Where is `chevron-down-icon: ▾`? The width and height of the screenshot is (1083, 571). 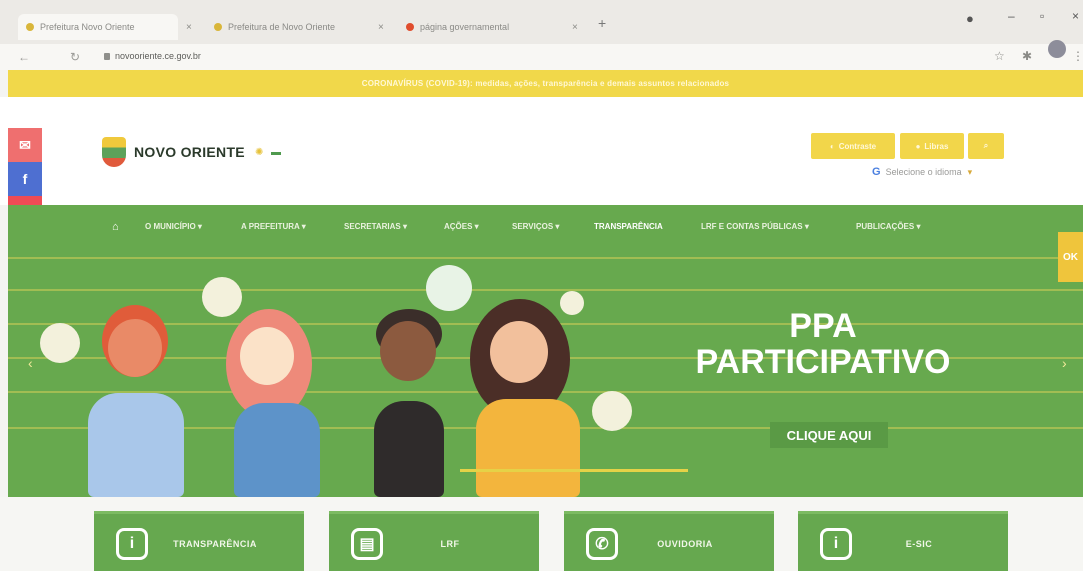
chevron-down-icon: ▾ is located at coordinates (970, 171).